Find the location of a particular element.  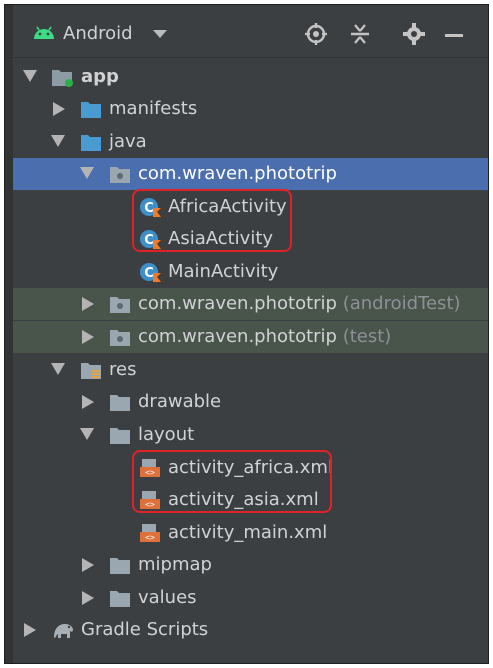

tree-node-mipmap: mipmap is located at coordinates (250, 565).